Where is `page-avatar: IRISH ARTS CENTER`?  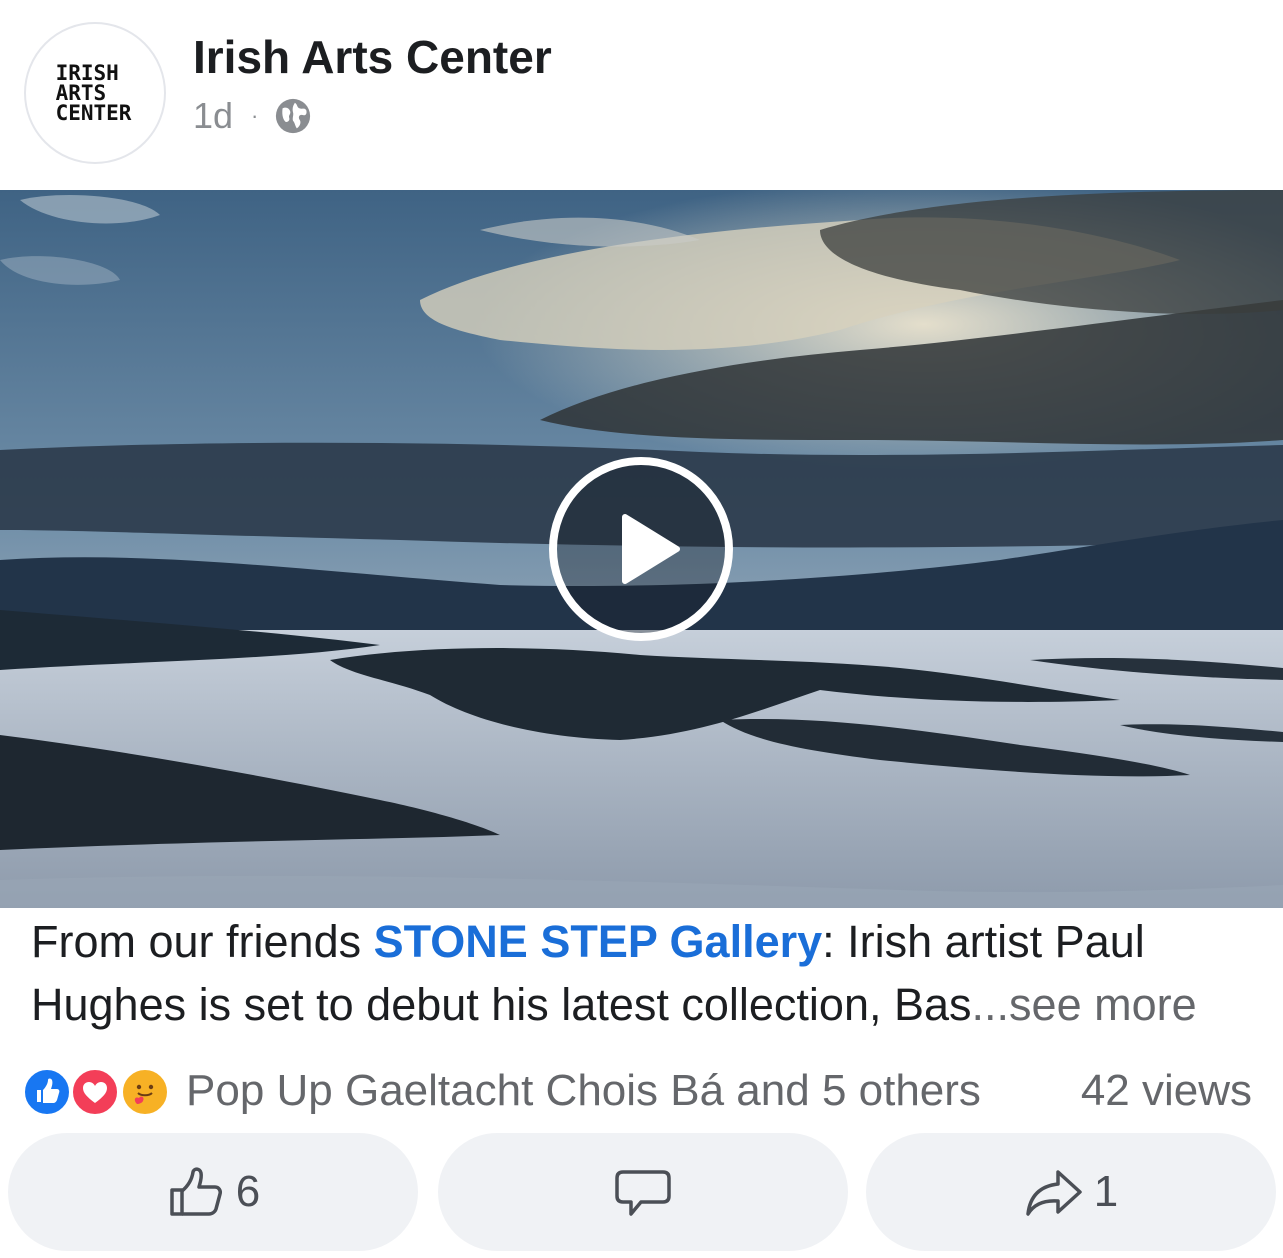 page-avatar: IRISH ARTS CENTER is located at coordinates (95, 93).